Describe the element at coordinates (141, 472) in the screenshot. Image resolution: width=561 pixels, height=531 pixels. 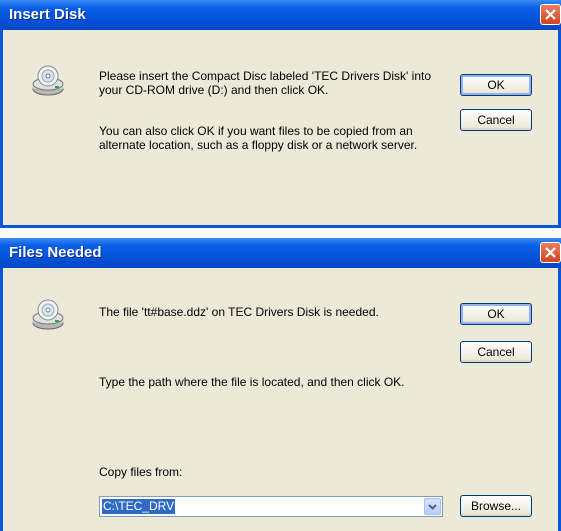
I see `copy-from-label: Copy files from:` at that location.